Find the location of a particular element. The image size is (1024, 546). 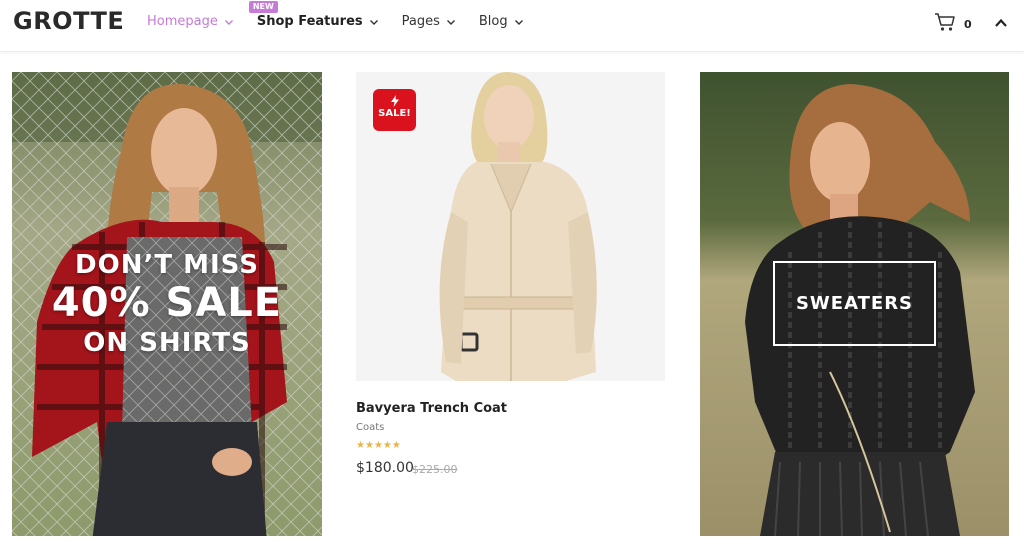

lightning-icon is located at coordinates (394, 101).